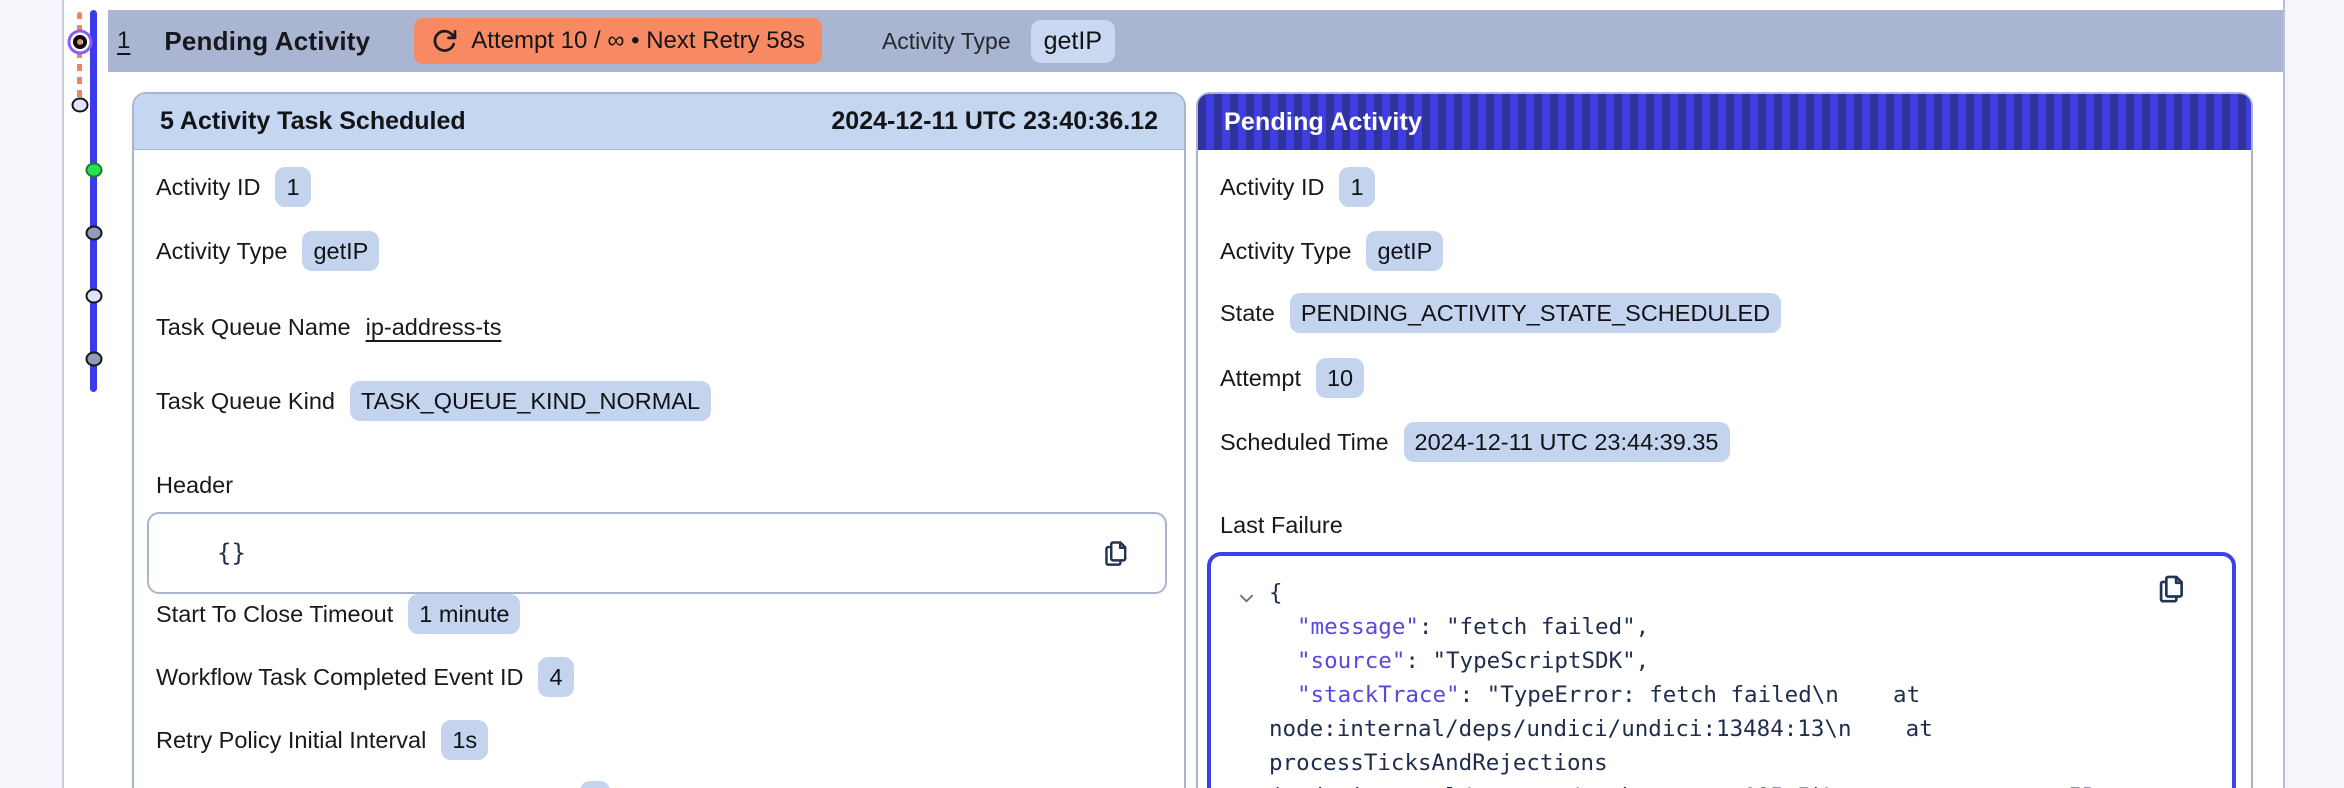 Image resolution: width=2344 pixels, height=788 pixels. Describe the element at coordinates (195, 485) in the screenshot. I see `header-section-label: Header` at that location.